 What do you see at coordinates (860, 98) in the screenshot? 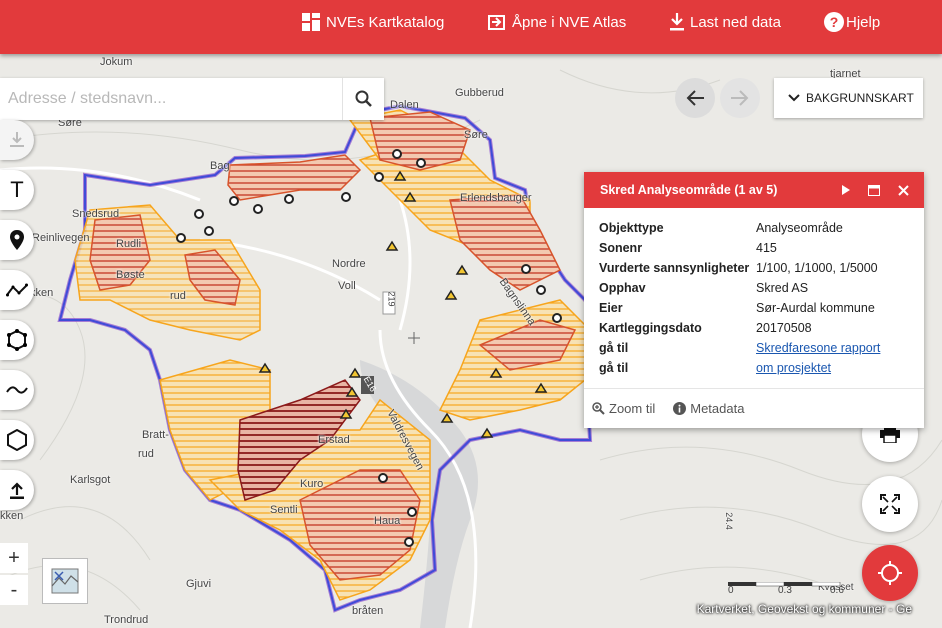
I see `background-map-label: BAKGRUNNSKART` at bounding box center [860, 98].